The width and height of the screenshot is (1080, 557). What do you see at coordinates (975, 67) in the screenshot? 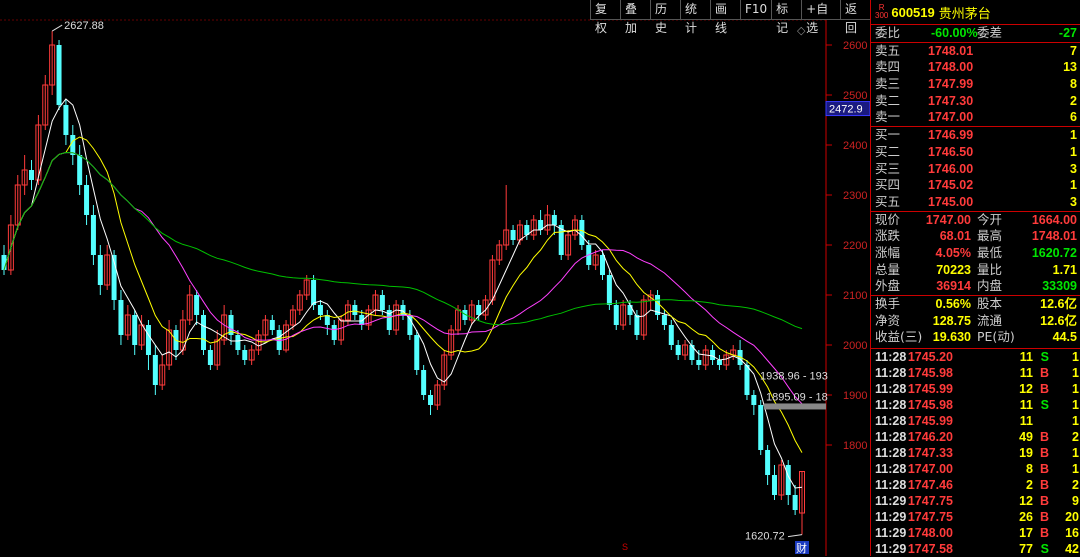
I see `ask-row: 卖四 1748.00 13` at bounding box center [975, 67].